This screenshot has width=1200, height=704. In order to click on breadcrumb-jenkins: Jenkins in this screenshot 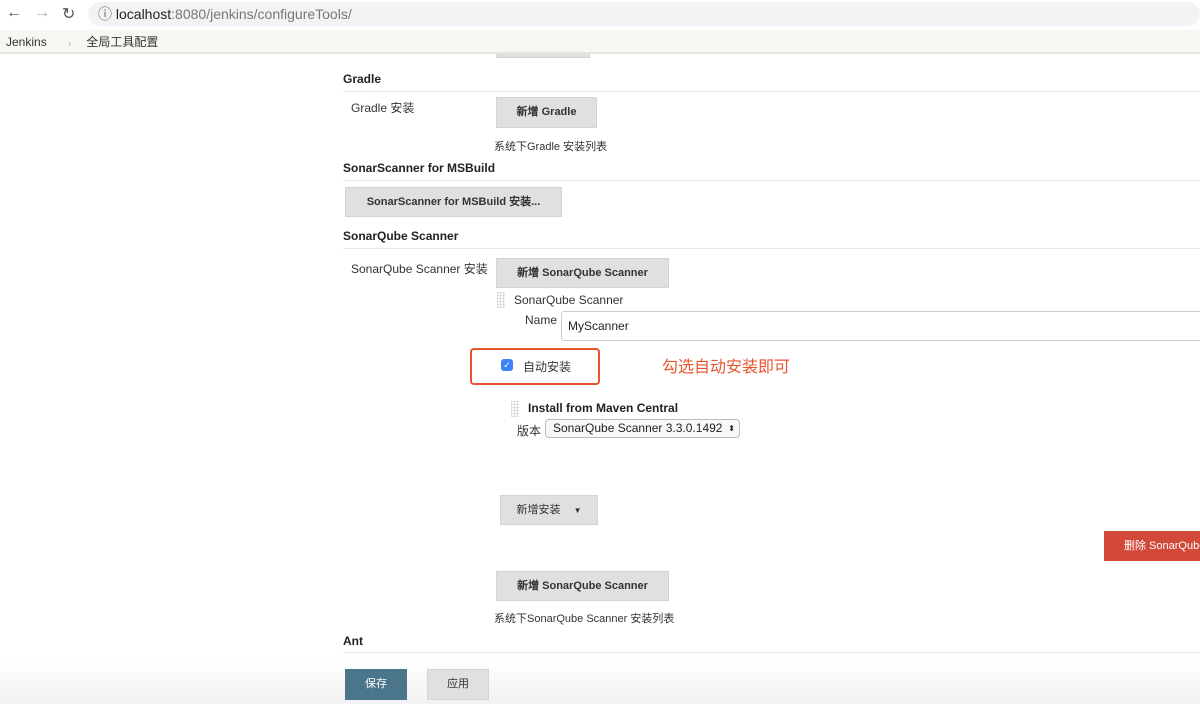, I will do `click(26, 42)`.